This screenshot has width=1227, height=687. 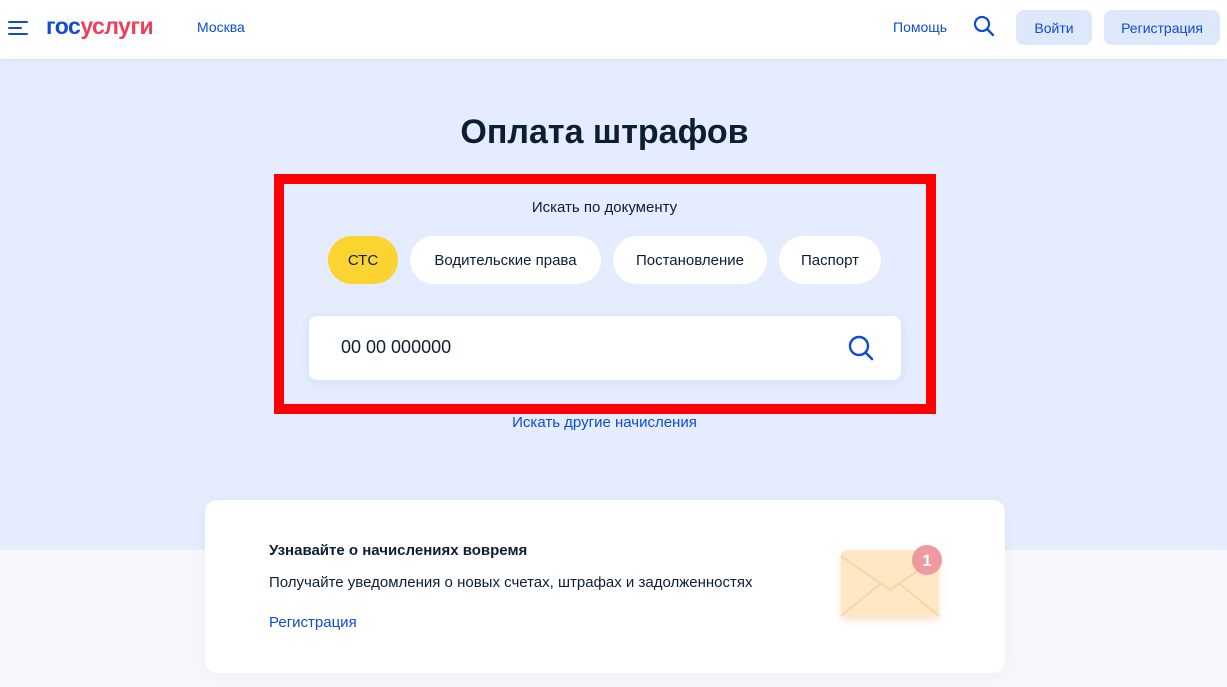 I want to click on doc-type-passport-chip: Паспорт, so click(x=830, y=260).